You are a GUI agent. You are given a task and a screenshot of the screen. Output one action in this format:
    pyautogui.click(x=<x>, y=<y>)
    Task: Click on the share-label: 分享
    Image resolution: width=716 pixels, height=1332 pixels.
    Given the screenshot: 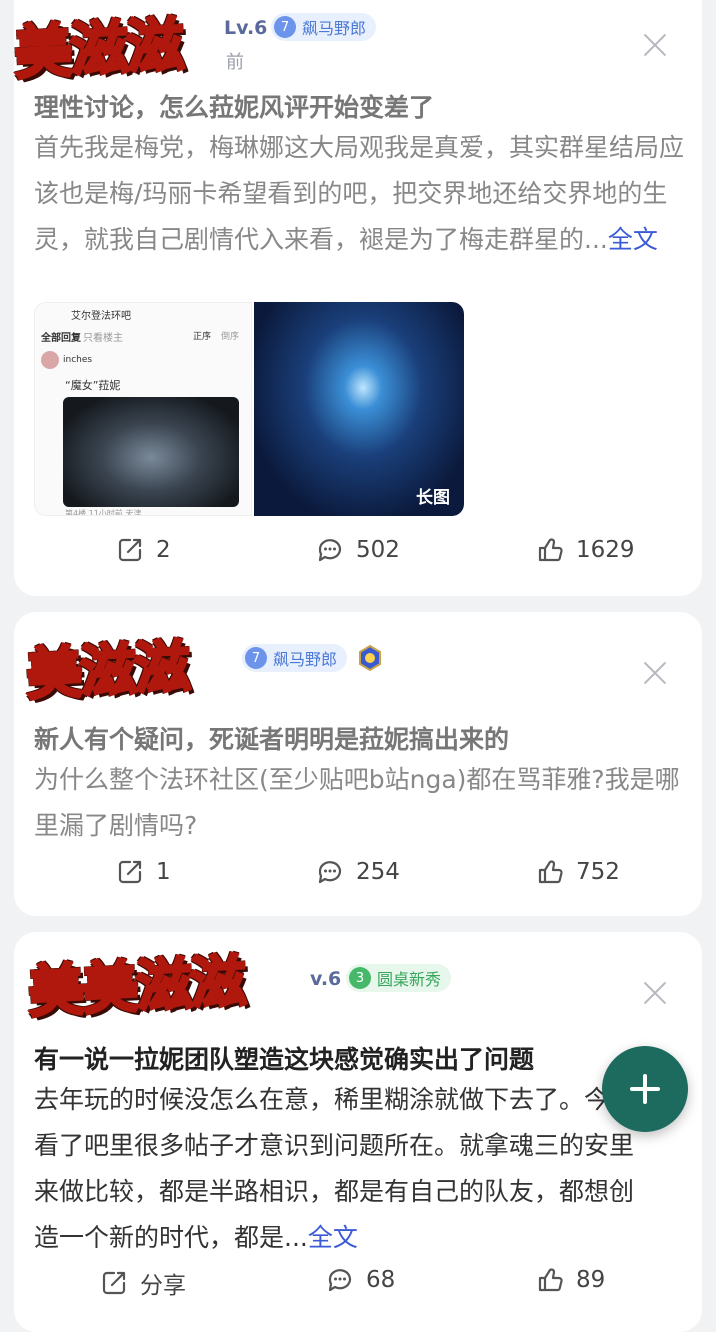 What is the action you would take?
    pyautogui.click(x=163, y=1286)
    